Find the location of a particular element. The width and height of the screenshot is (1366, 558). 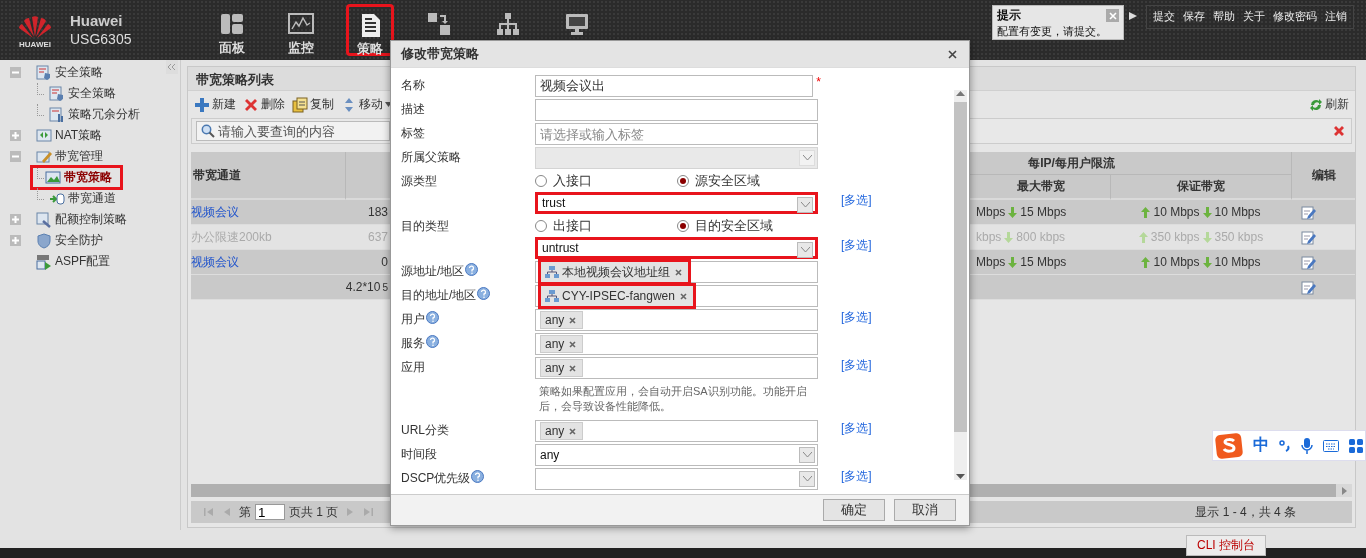

search-field: 请输入要查询的内容 is located at coordinates (293, 131).